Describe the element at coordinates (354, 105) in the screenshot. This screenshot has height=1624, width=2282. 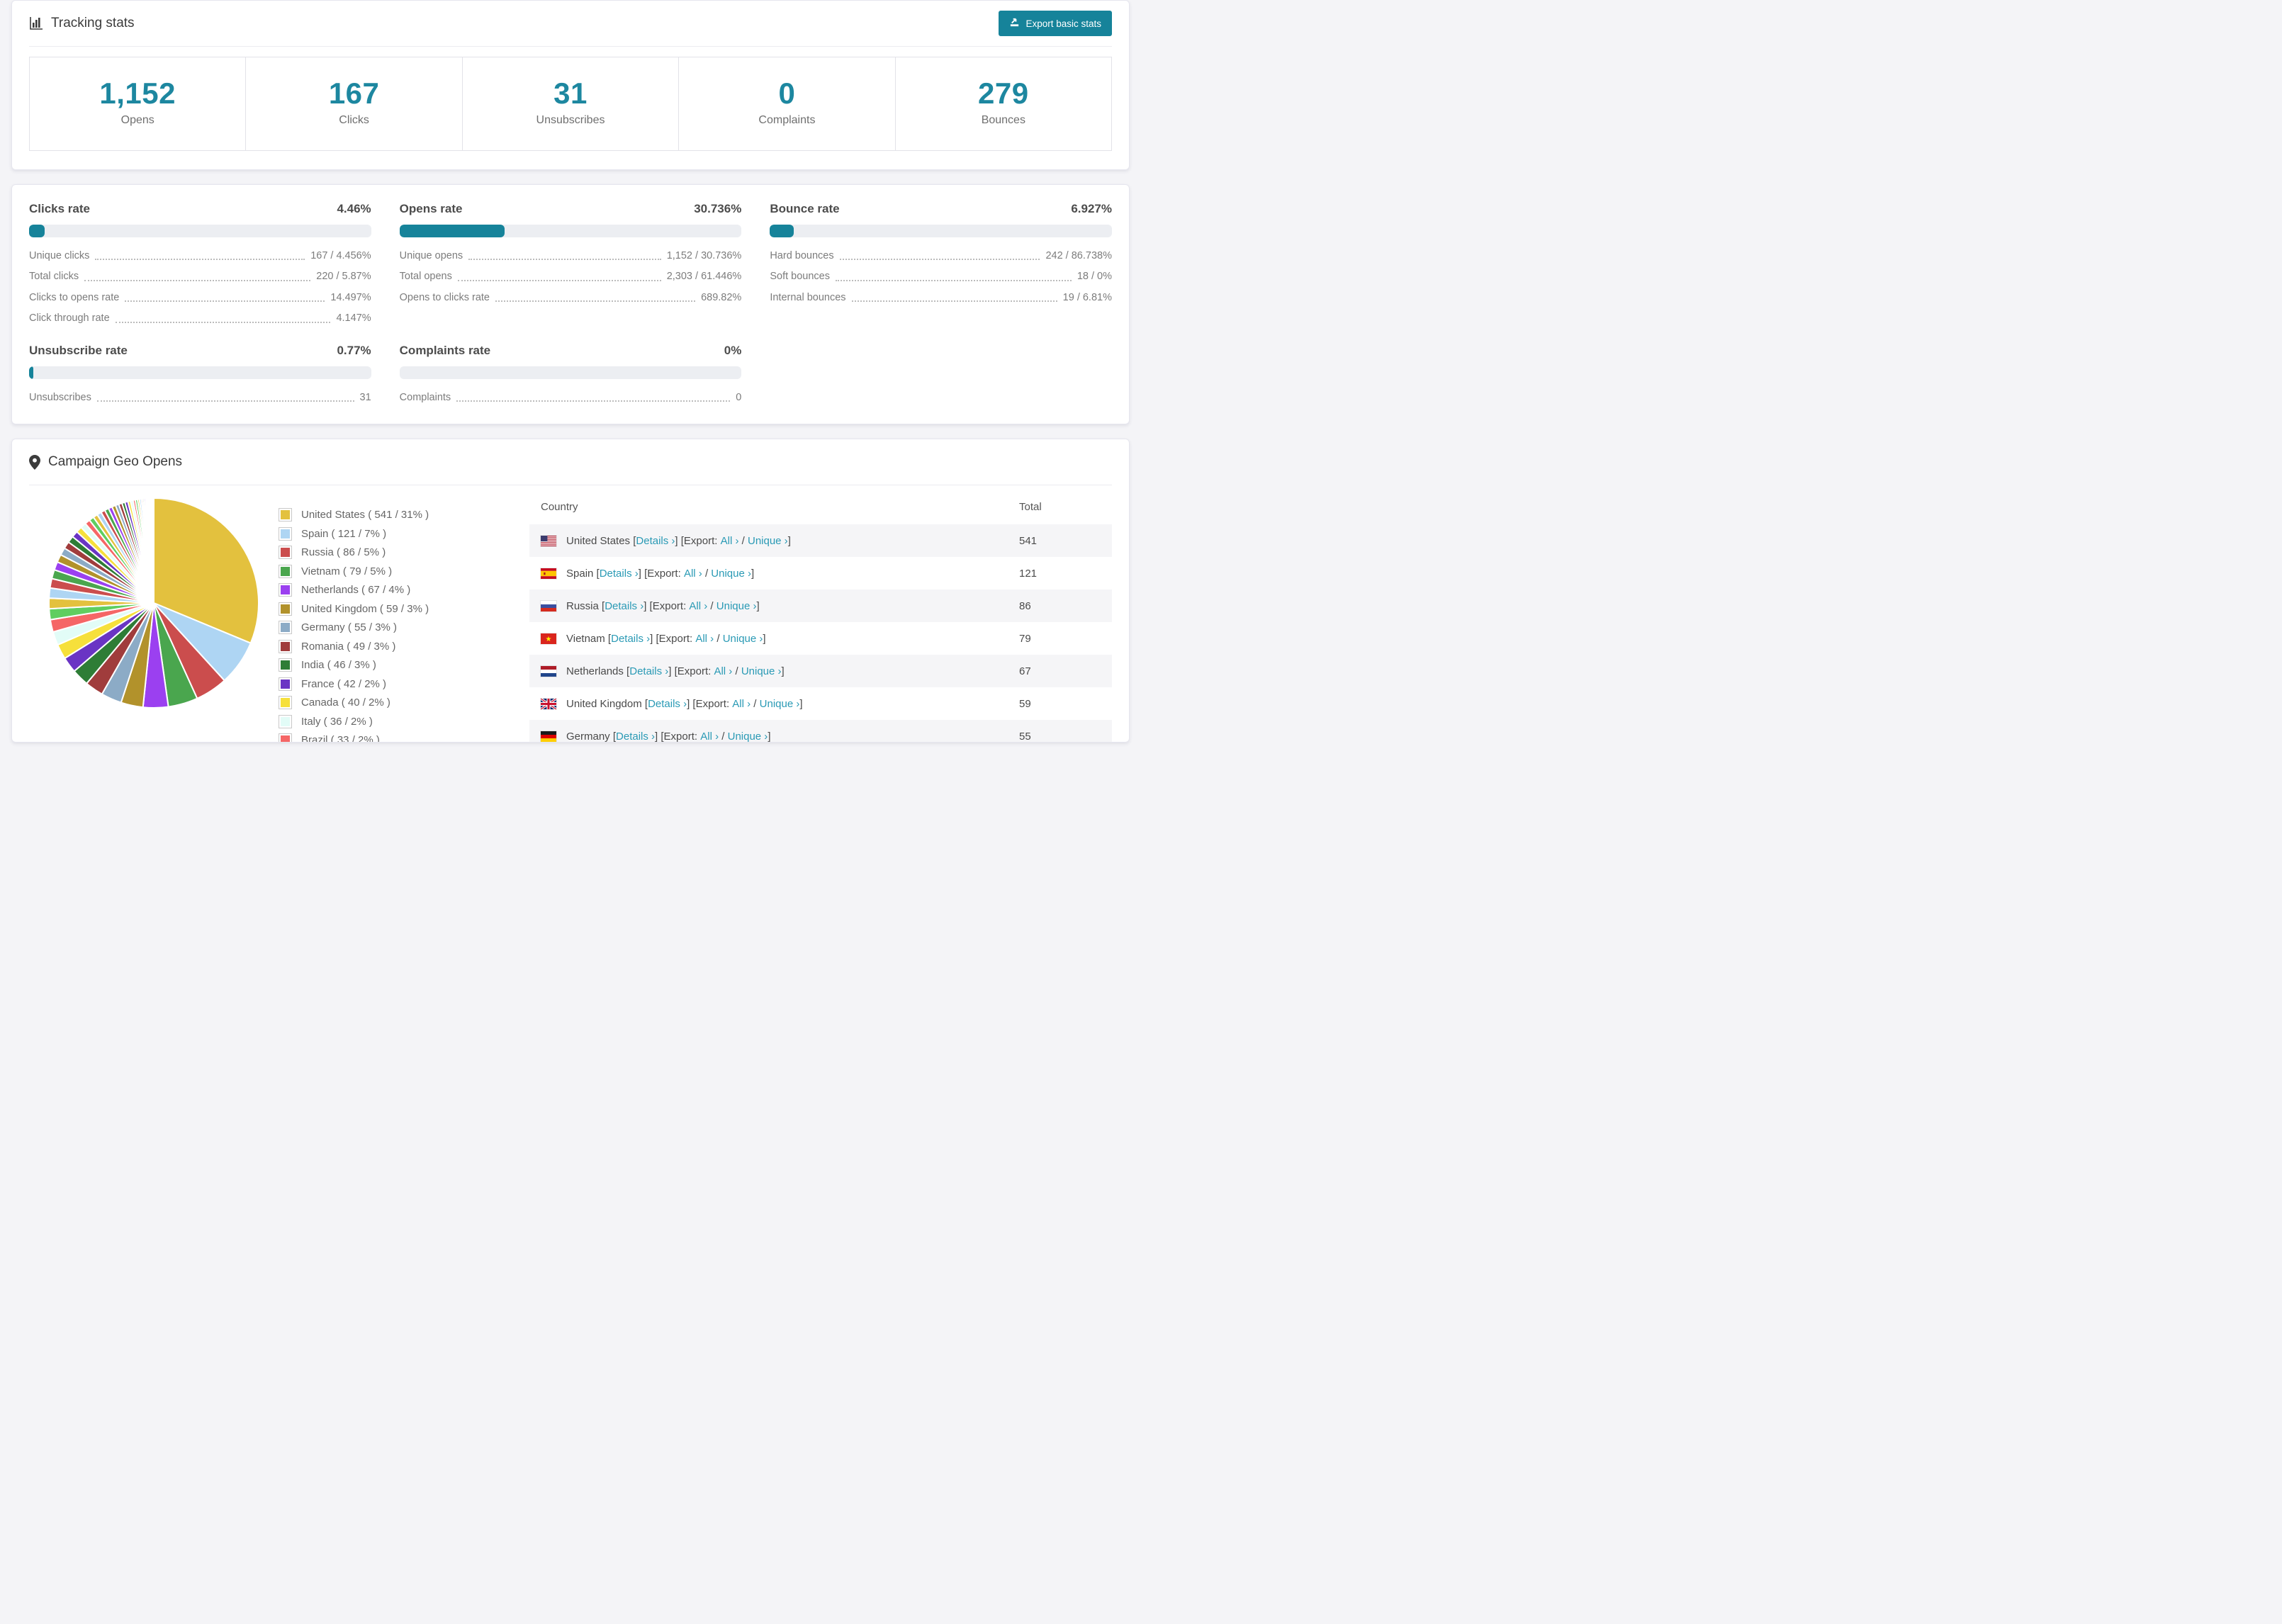
I see `summary-stat-box: 167 Clicks` at that location.